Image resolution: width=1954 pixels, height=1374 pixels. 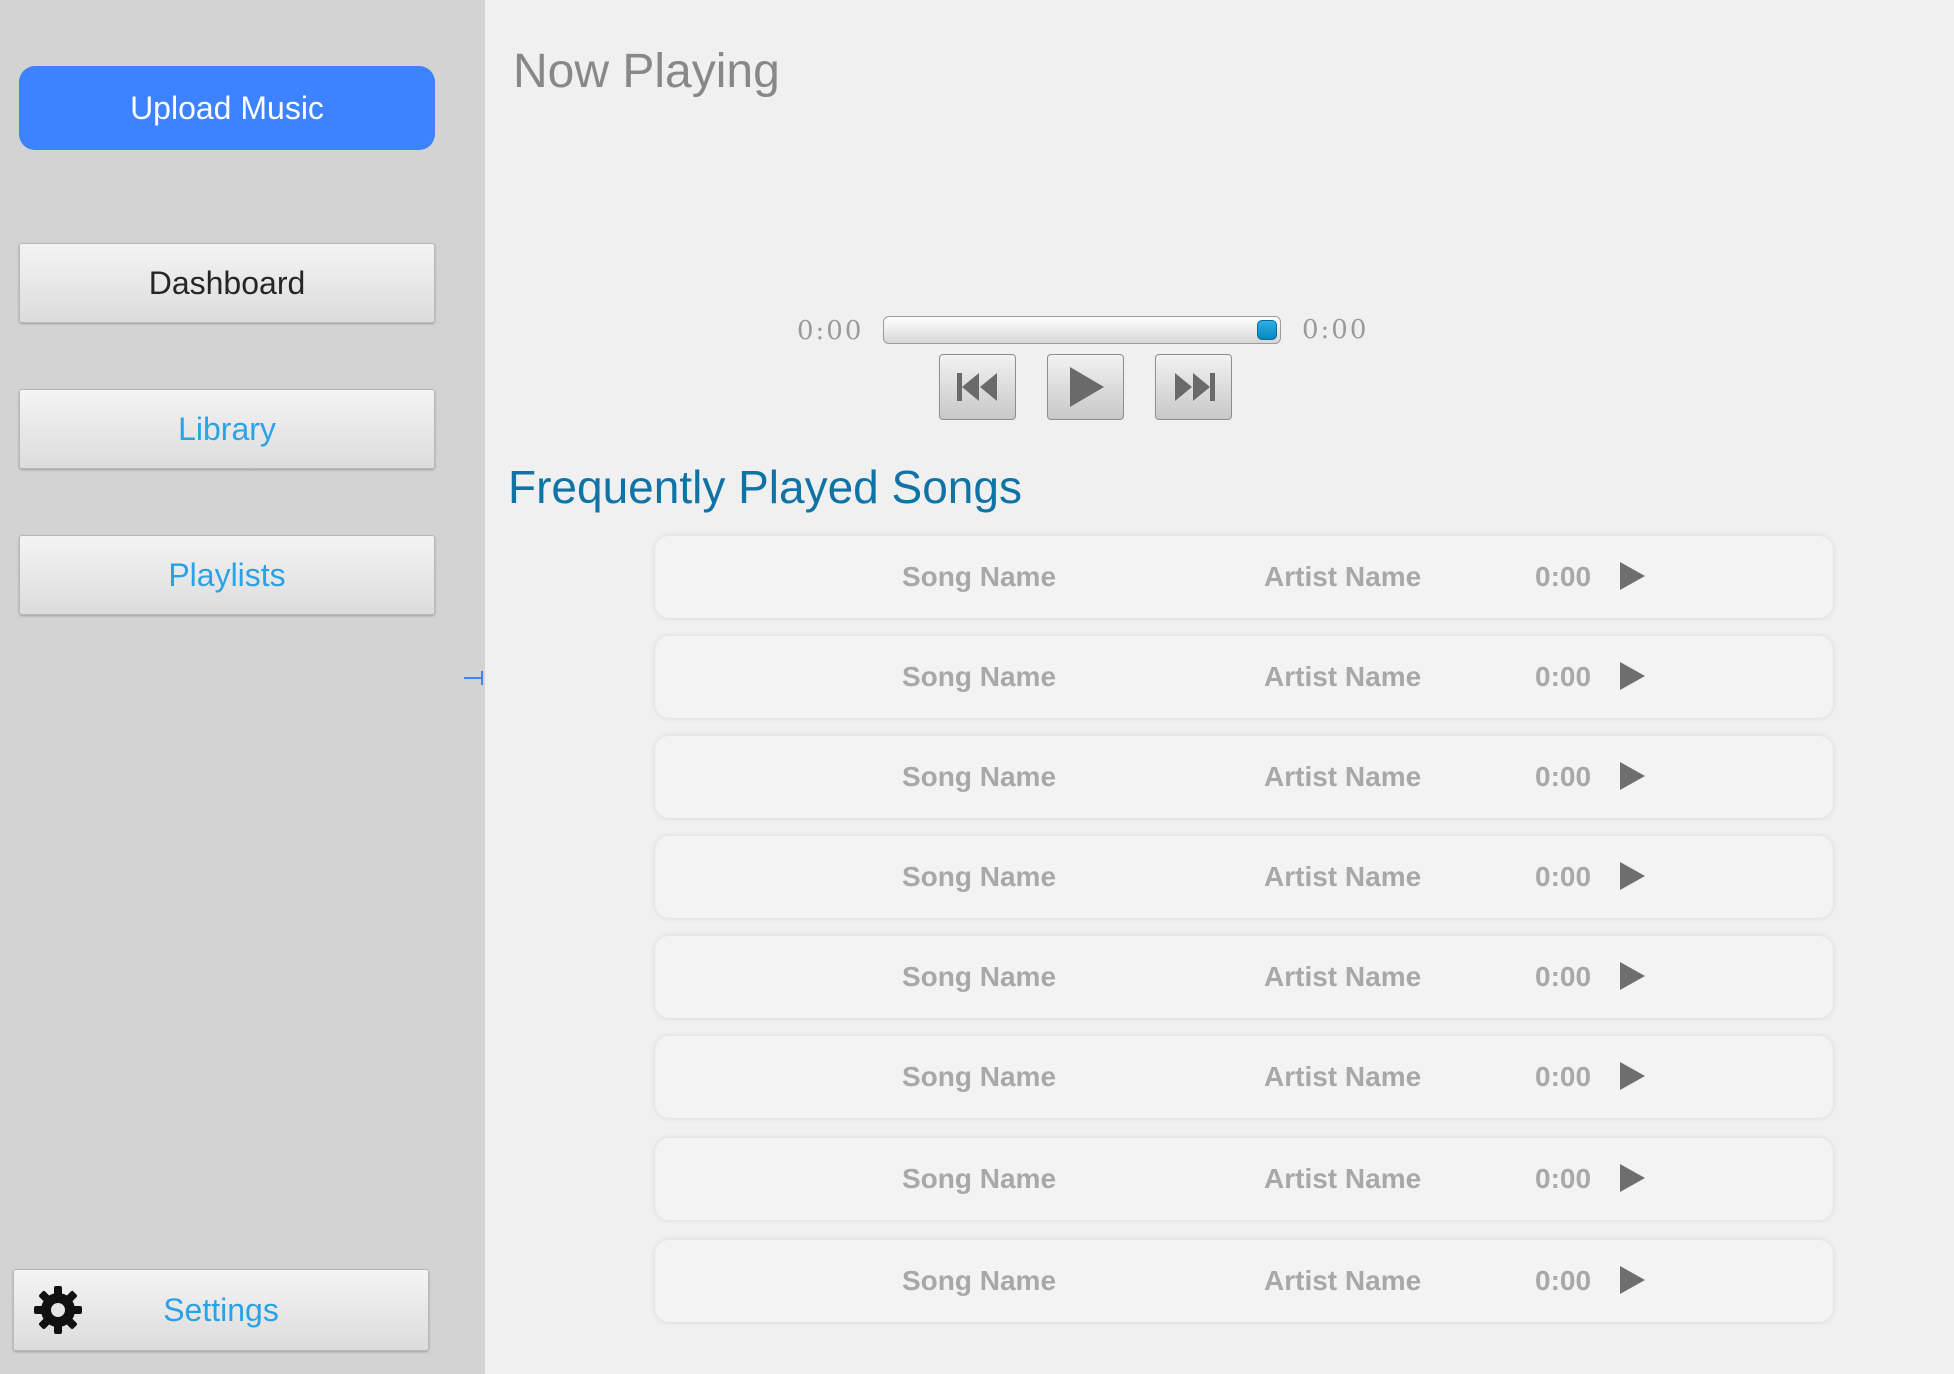 I want to click on settings-label: Settings, so click(x=221, y=1309).